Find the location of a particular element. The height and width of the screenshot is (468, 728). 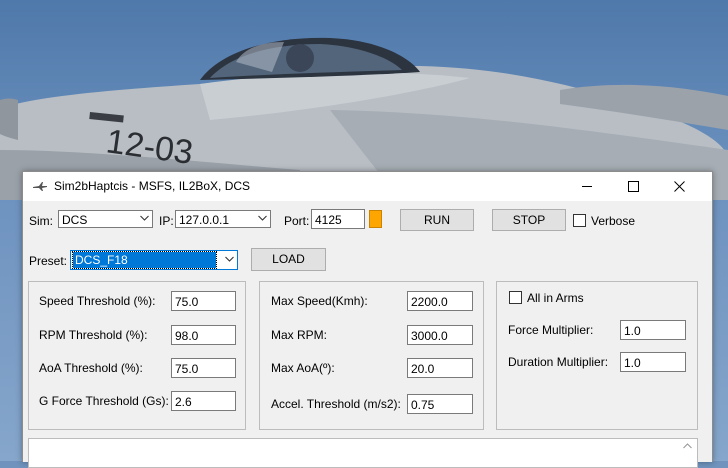

app-jet-icon is located at coordinates (40, 186).